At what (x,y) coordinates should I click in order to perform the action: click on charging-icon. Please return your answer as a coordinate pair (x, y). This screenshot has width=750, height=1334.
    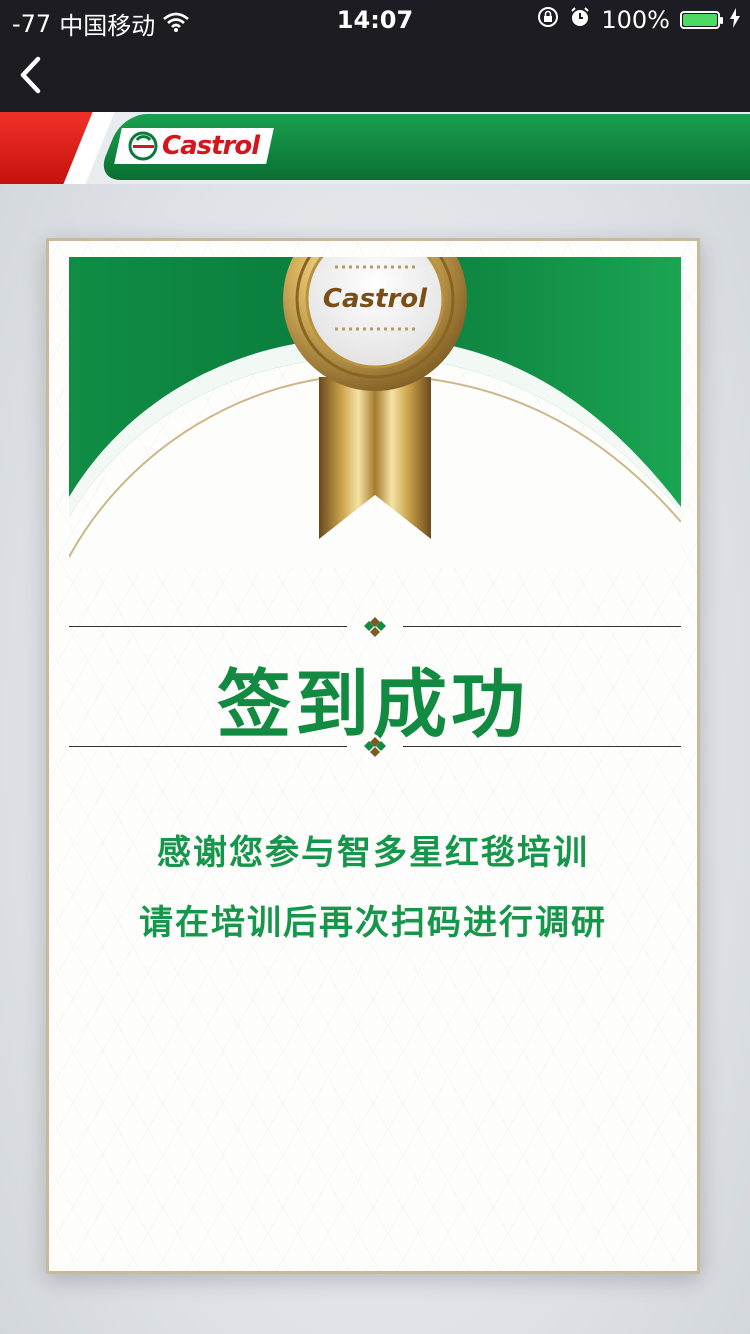
    Looking at the image, I should click on (735, 20).